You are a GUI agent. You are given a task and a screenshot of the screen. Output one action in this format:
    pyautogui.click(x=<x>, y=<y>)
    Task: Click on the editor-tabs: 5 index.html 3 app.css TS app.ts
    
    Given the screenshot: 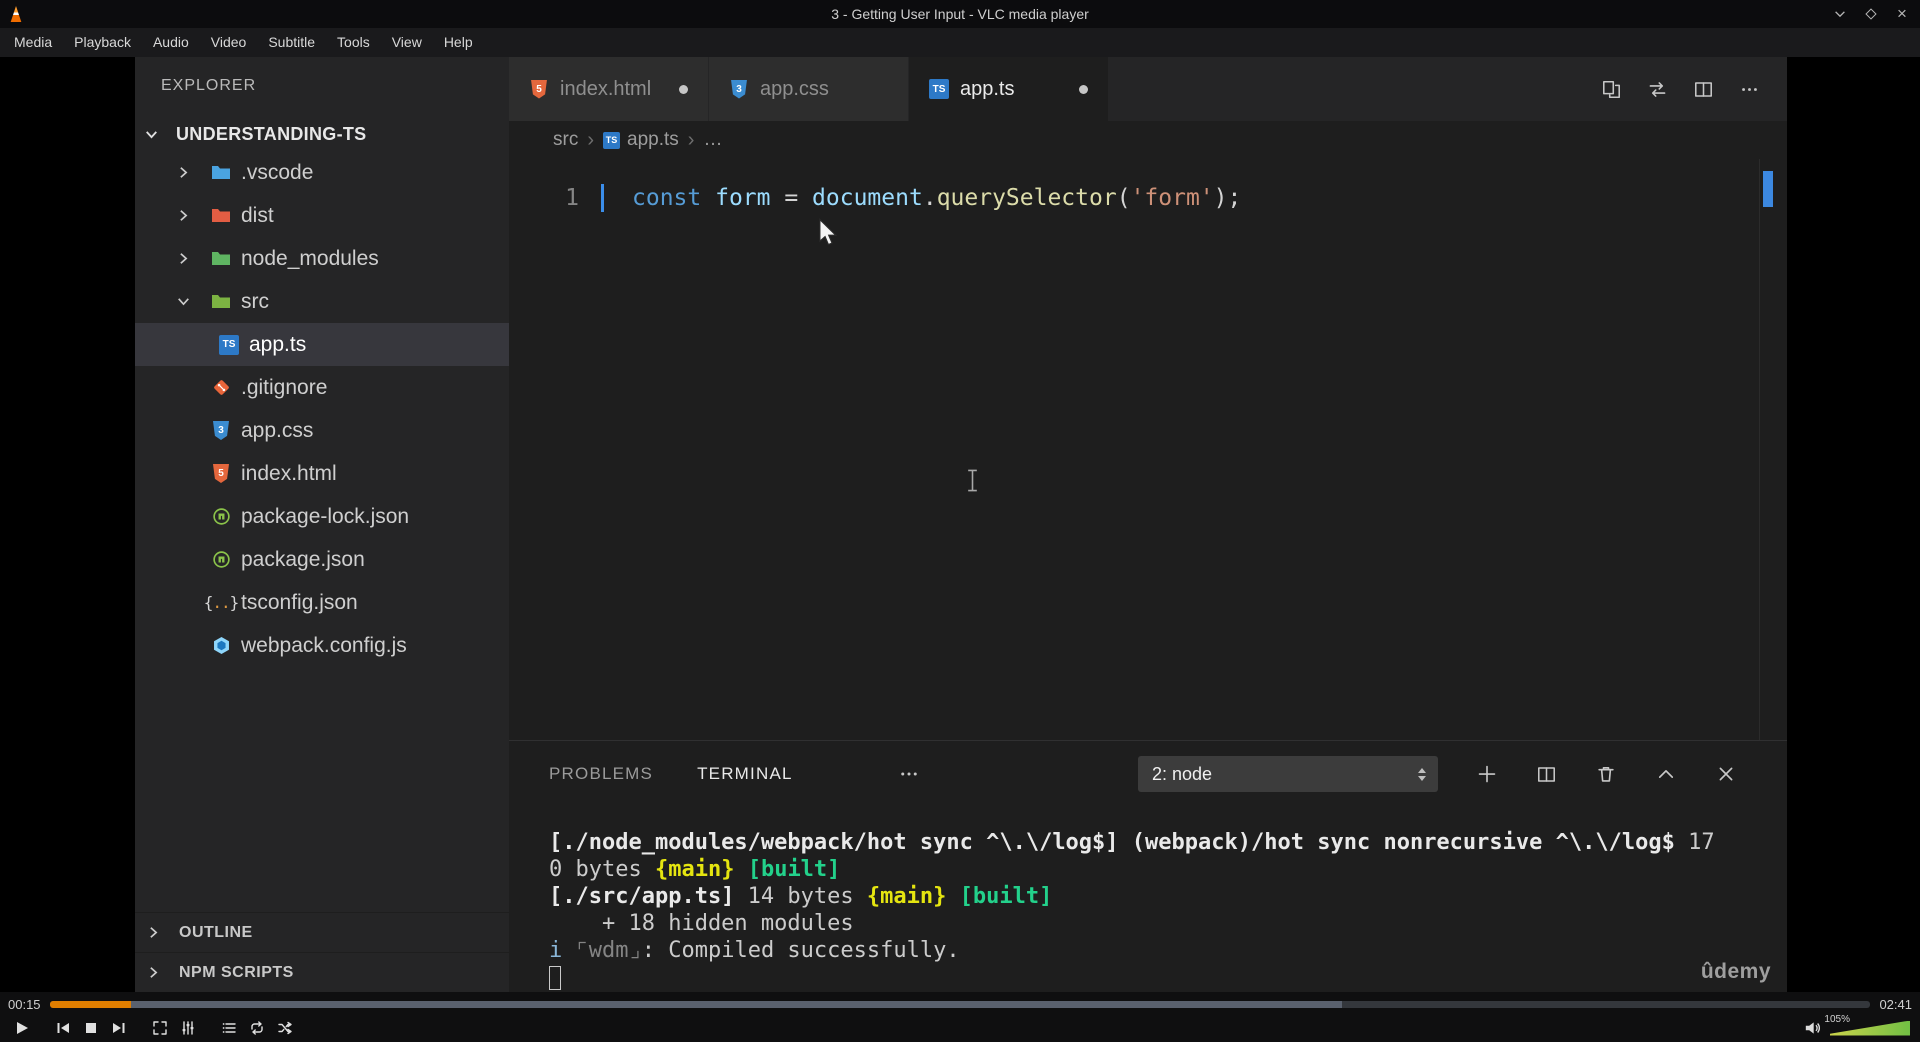 What is the action you would take?
    pyautogui.click(x=809, y=89)
    